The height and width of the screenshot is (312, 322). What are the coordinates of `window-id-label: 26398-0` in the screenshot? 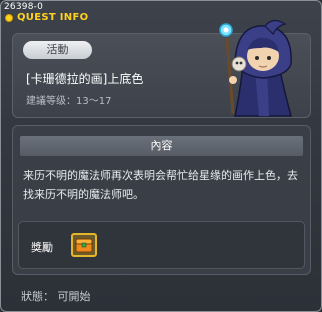 It's located at (24, 7).